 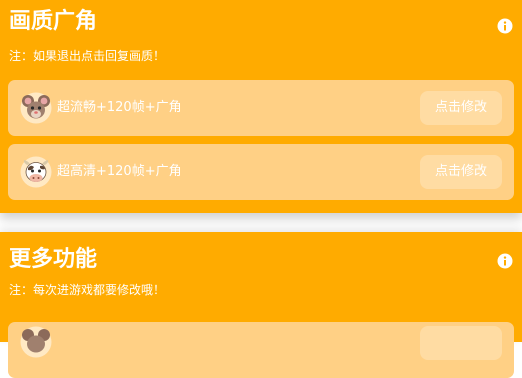 What do you see at coordinates (119, 107) in the screenshot?
I see `option-label: 超流畅+120帧+广角` at bounding box center [119, 107].